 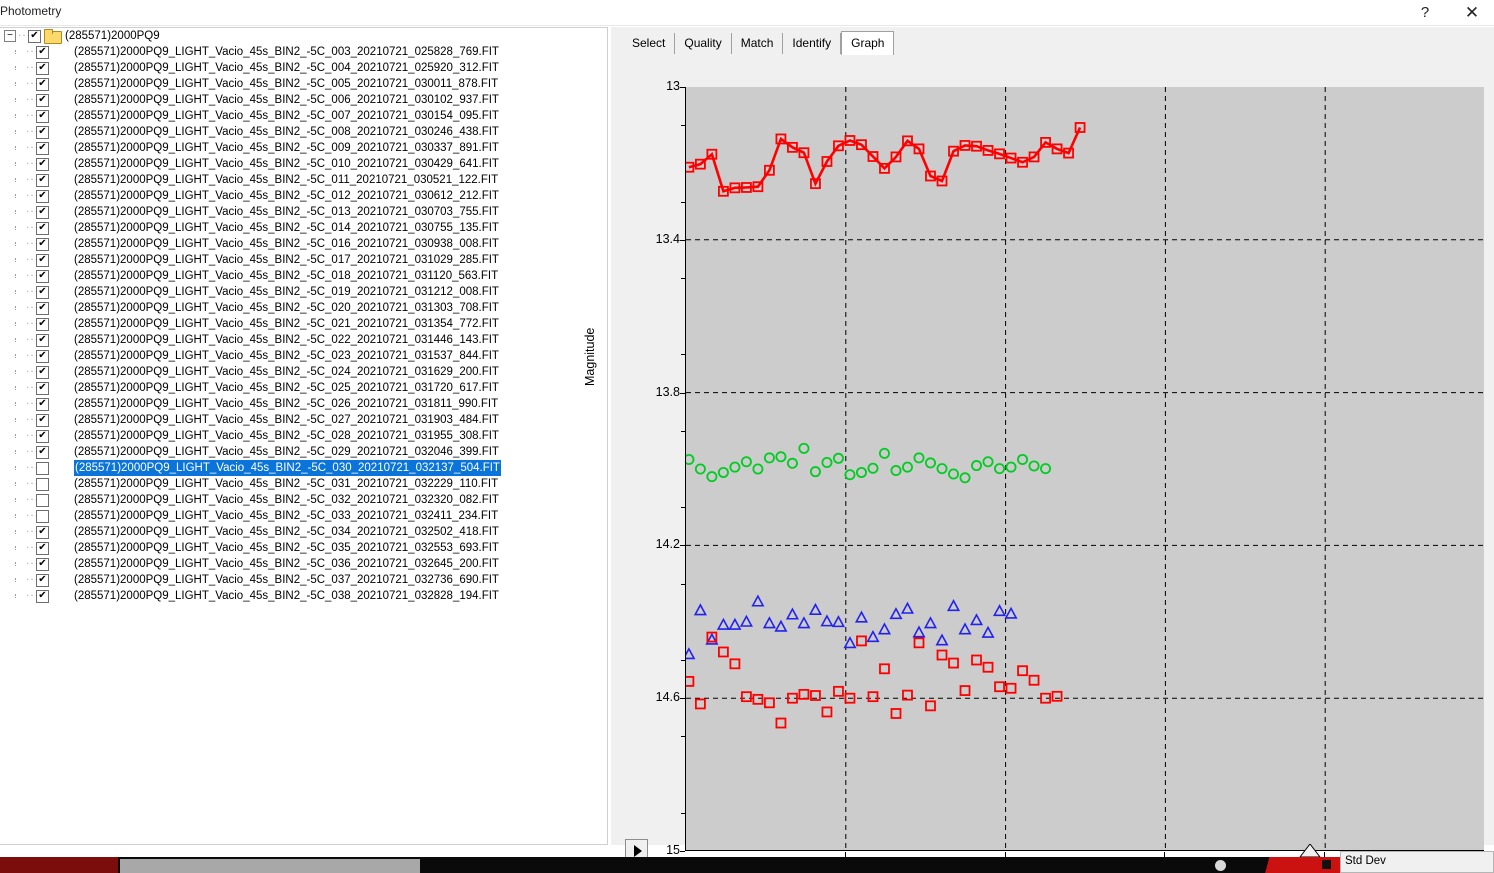 What do you see at coordinates (747, 865) in the screenshot?
I see `desktop-background-strip` at bounding box center [747, 865].